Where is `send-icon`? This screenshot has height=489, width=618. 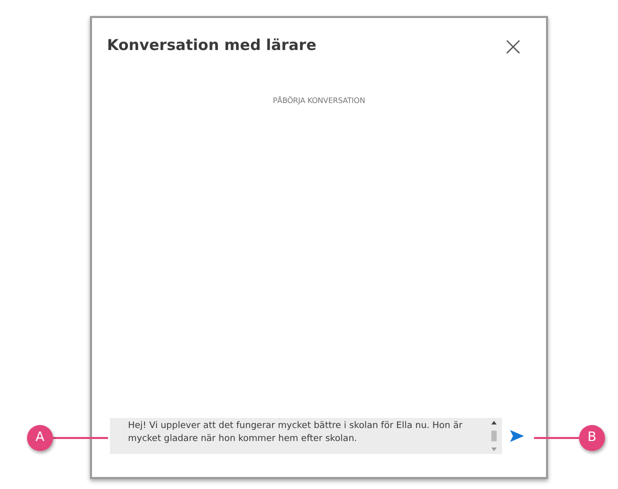
send-icon is located at coordinates (517, 436).